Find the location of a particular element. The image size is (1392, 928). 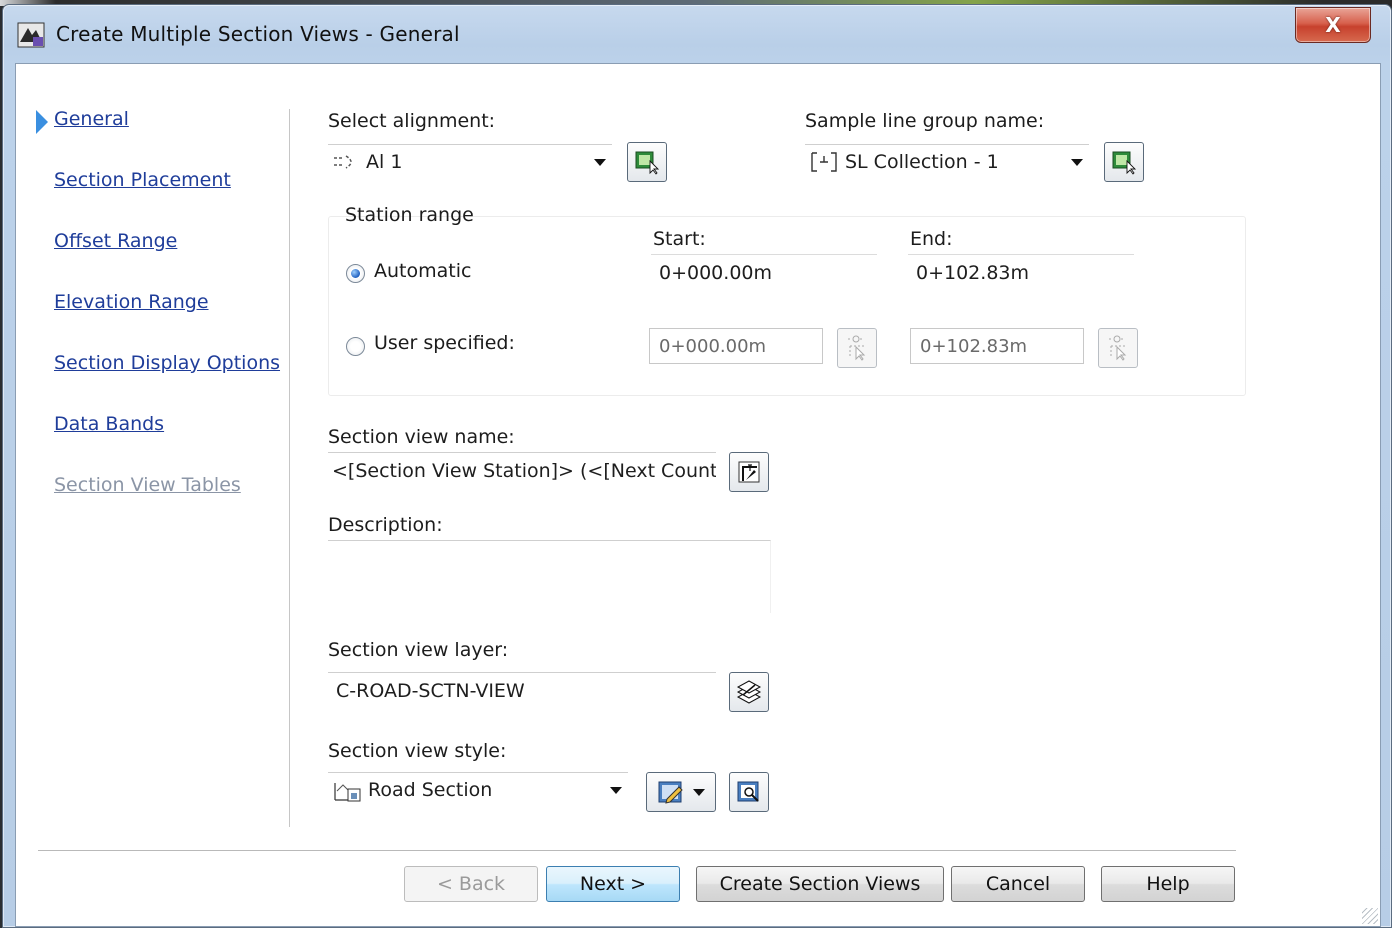

alignment-combo: Al 1 is located at coordinates (470, 161).